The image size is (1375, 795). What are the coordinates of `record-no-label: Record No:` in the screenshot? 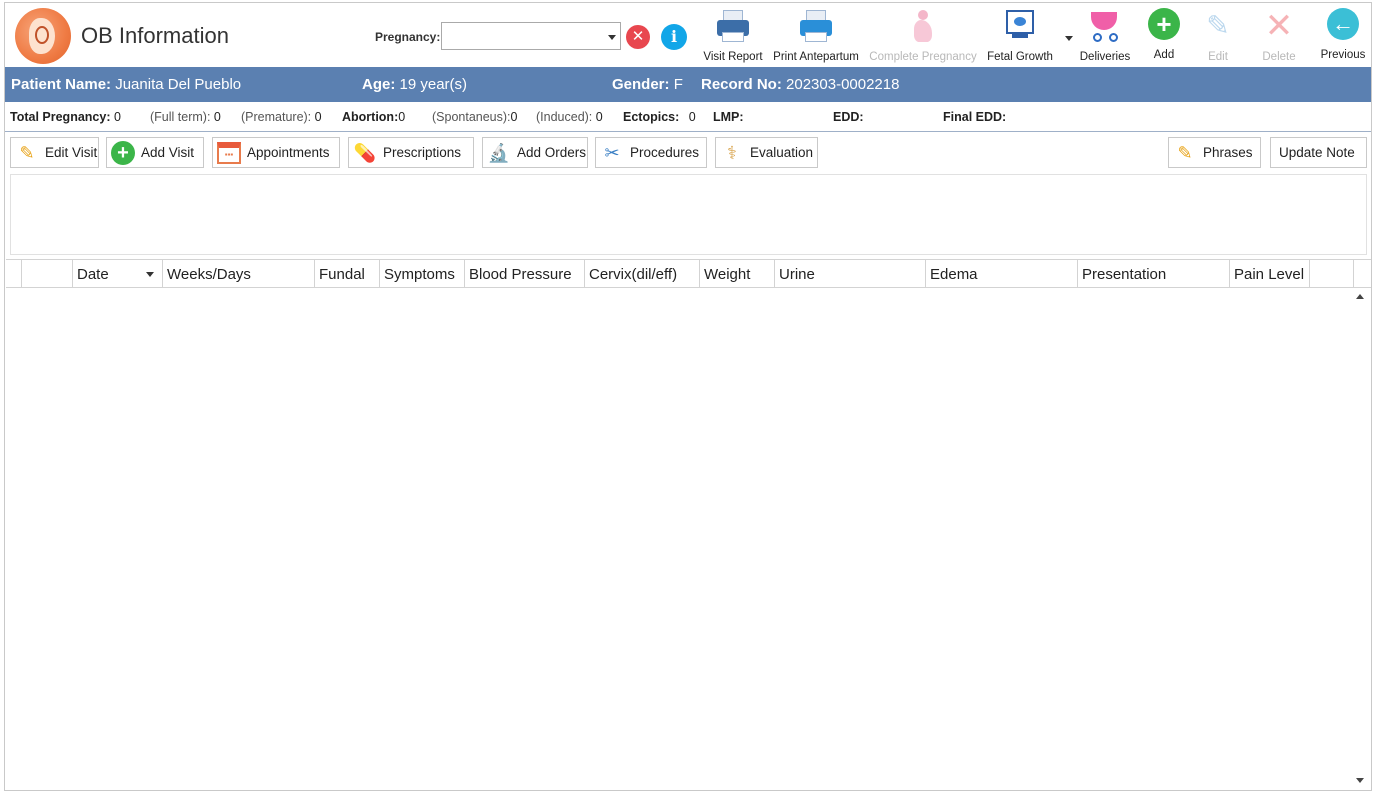 It's located at (741, 84).